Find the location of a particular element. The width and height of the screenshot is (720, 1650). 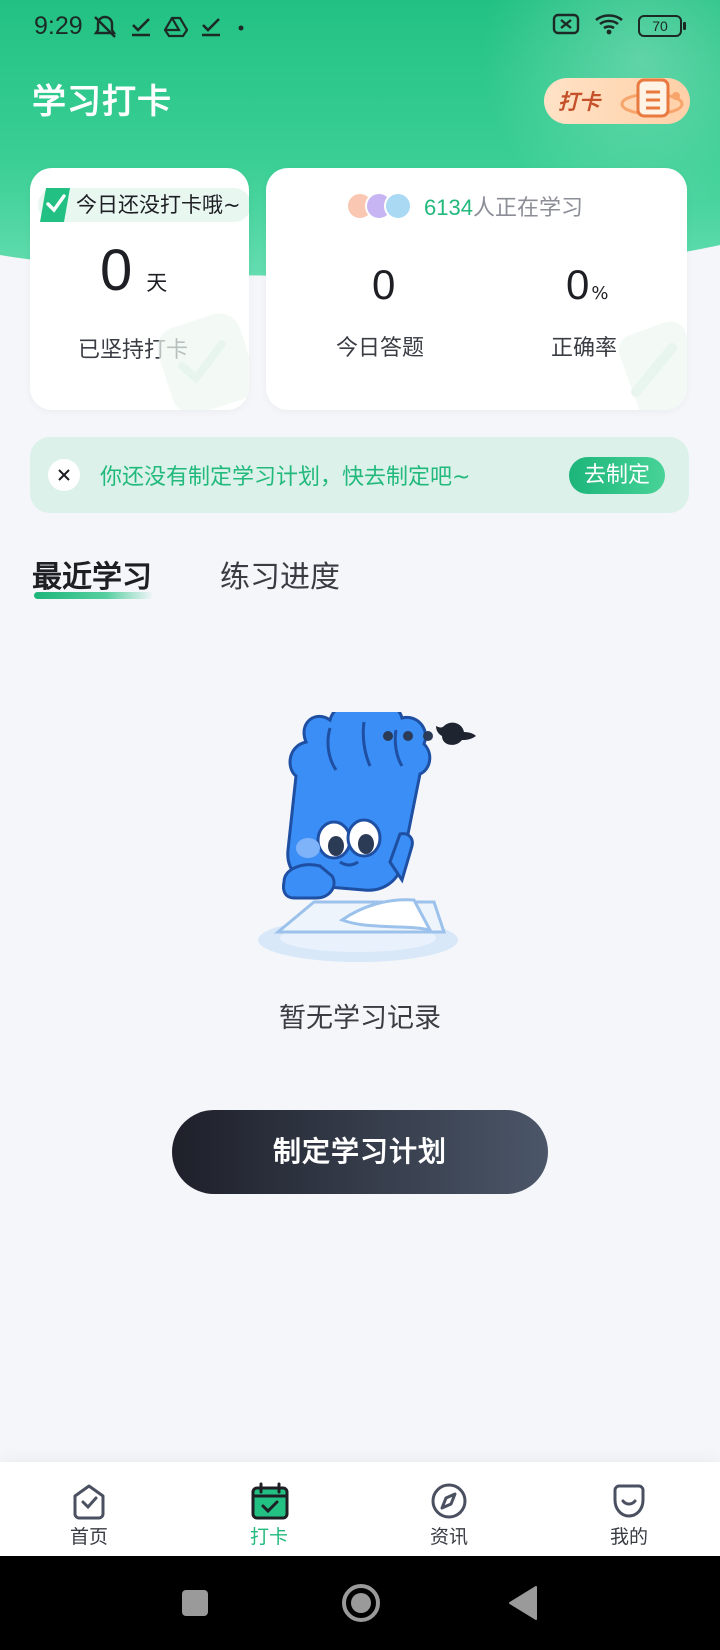

checkin-badge-button: 打卡 is located at coordinates (617, 101).